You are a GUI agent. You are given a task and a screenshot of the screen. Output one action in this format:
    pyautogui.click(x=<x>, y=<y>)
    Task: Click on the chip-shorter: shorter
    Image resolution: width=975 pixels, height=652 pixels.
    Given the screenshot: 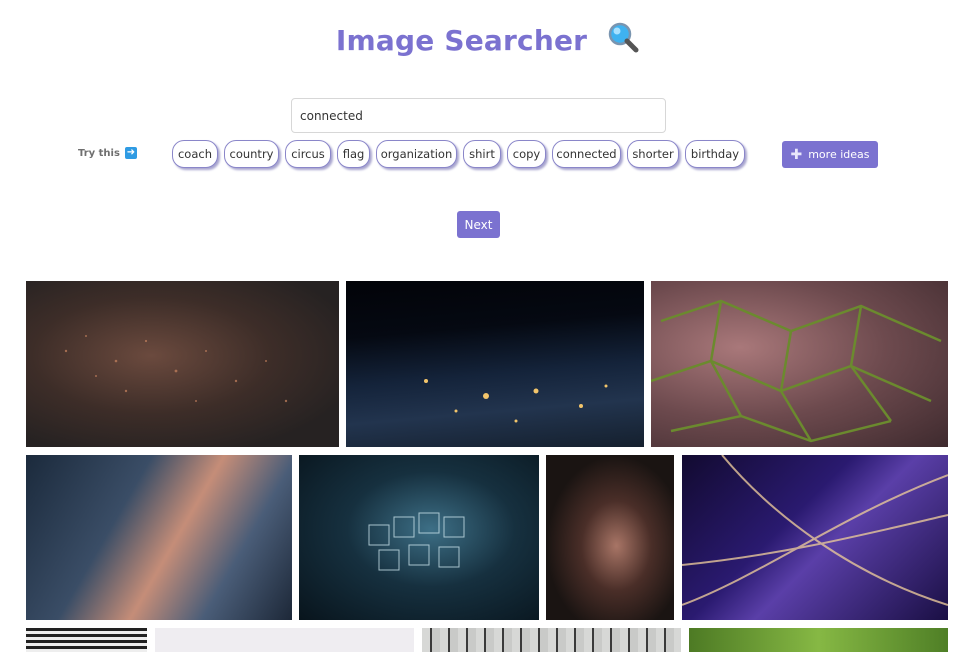 What is the action you would take?
    pyautogui.click(x=653, y=154)
    